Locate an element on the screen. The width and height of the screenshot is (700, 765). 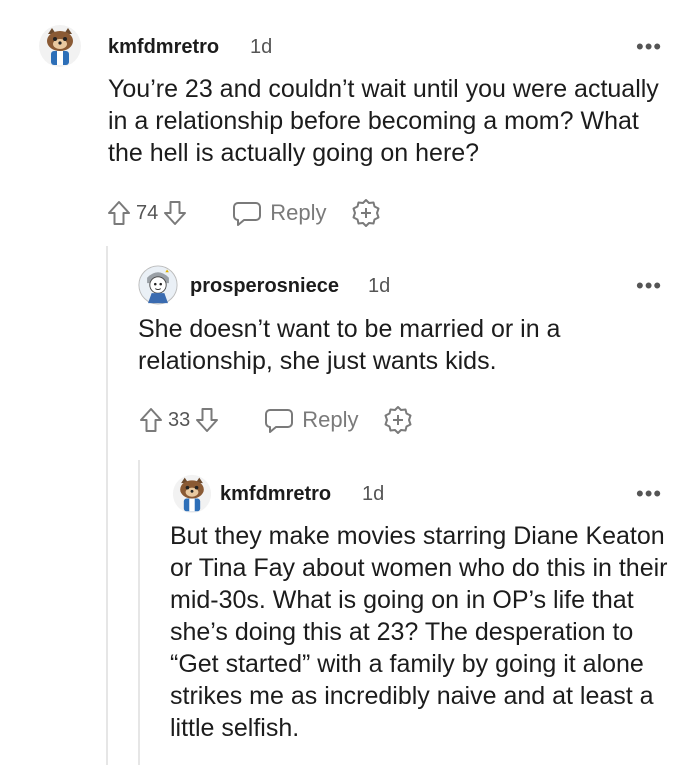
vote-count: 74 is located at coordinates (147, 212).